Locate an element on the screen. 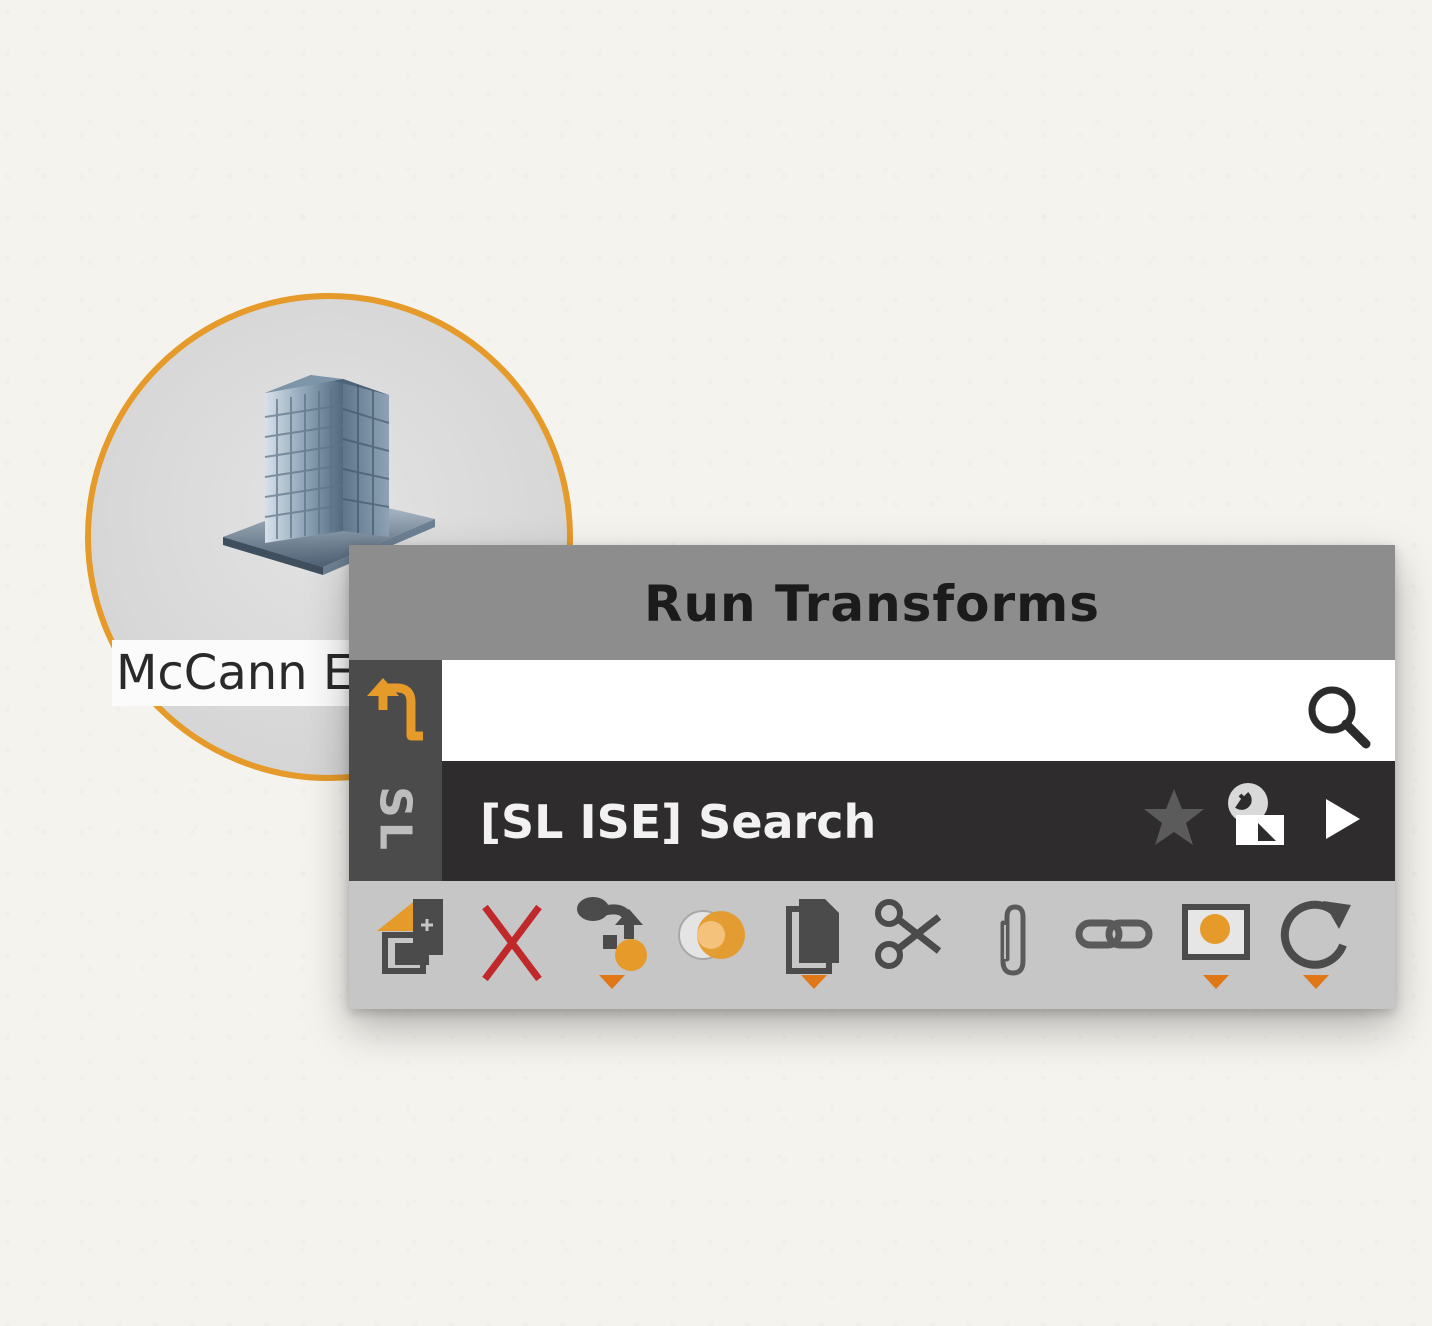  settings-icon is located at coordinates (1253, 814).